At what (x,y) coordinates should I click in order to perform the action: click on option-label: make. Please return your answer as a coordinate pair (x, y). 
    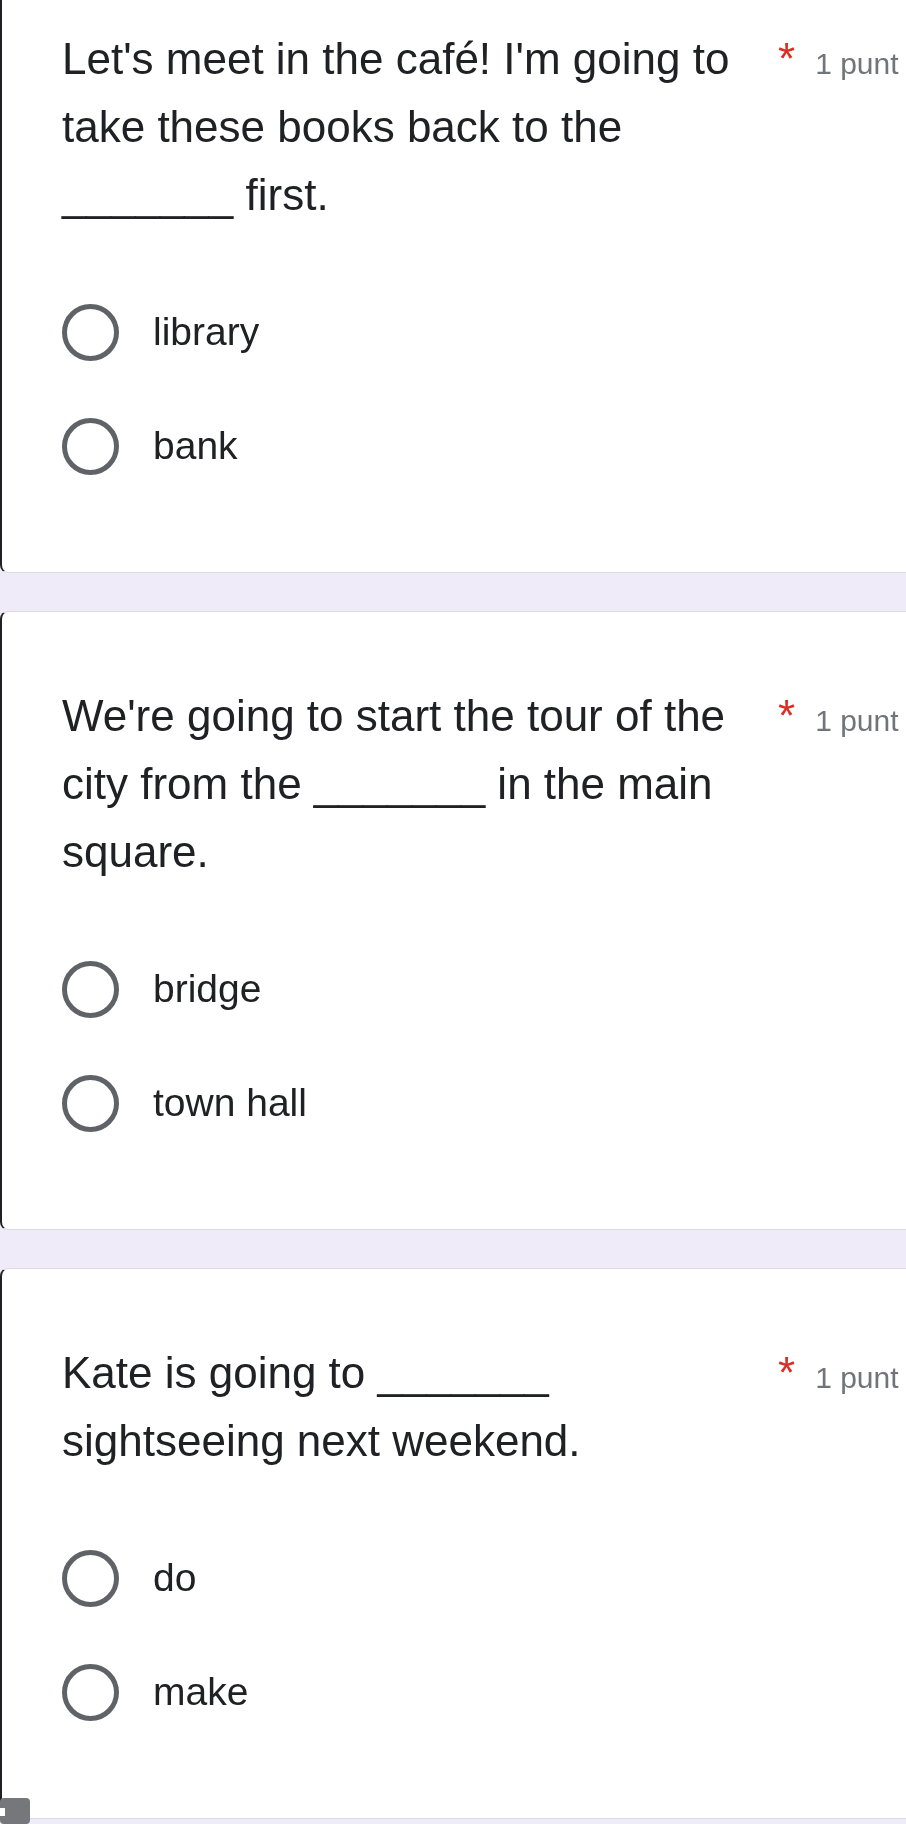
    Looking at the image, I should click on (201, 1692).